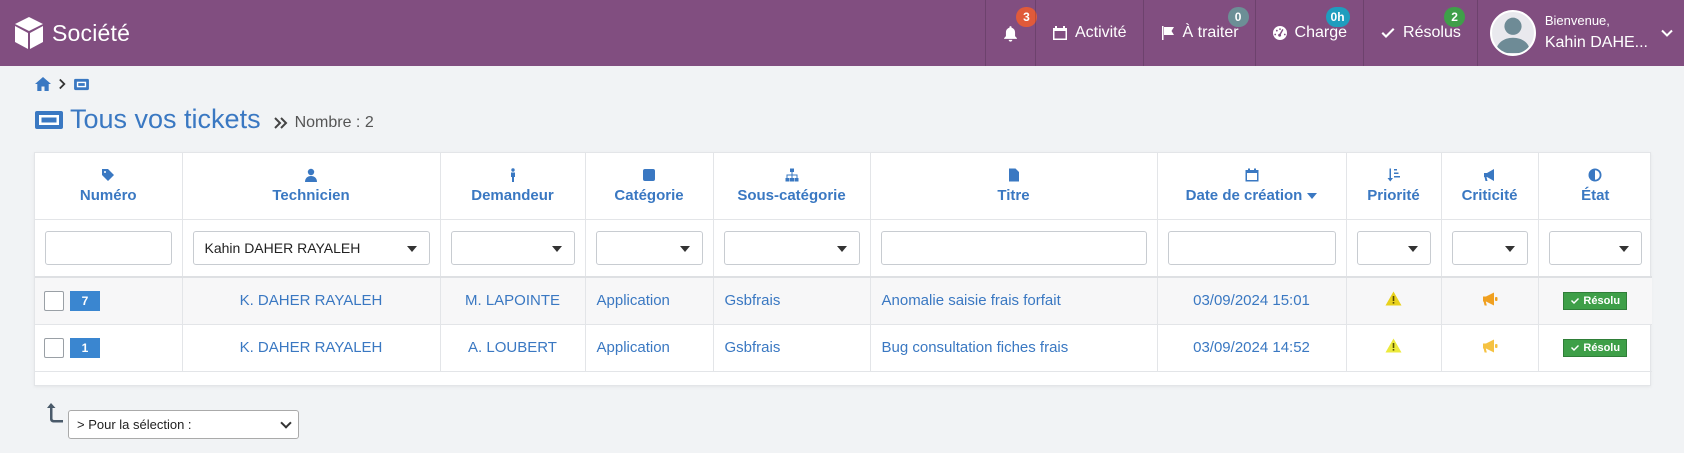 This screenshot has width=1684, height=453. Describe the element at coordinates (1312, 195) in the screenshot. I see `sort-desc-icon` at that location.